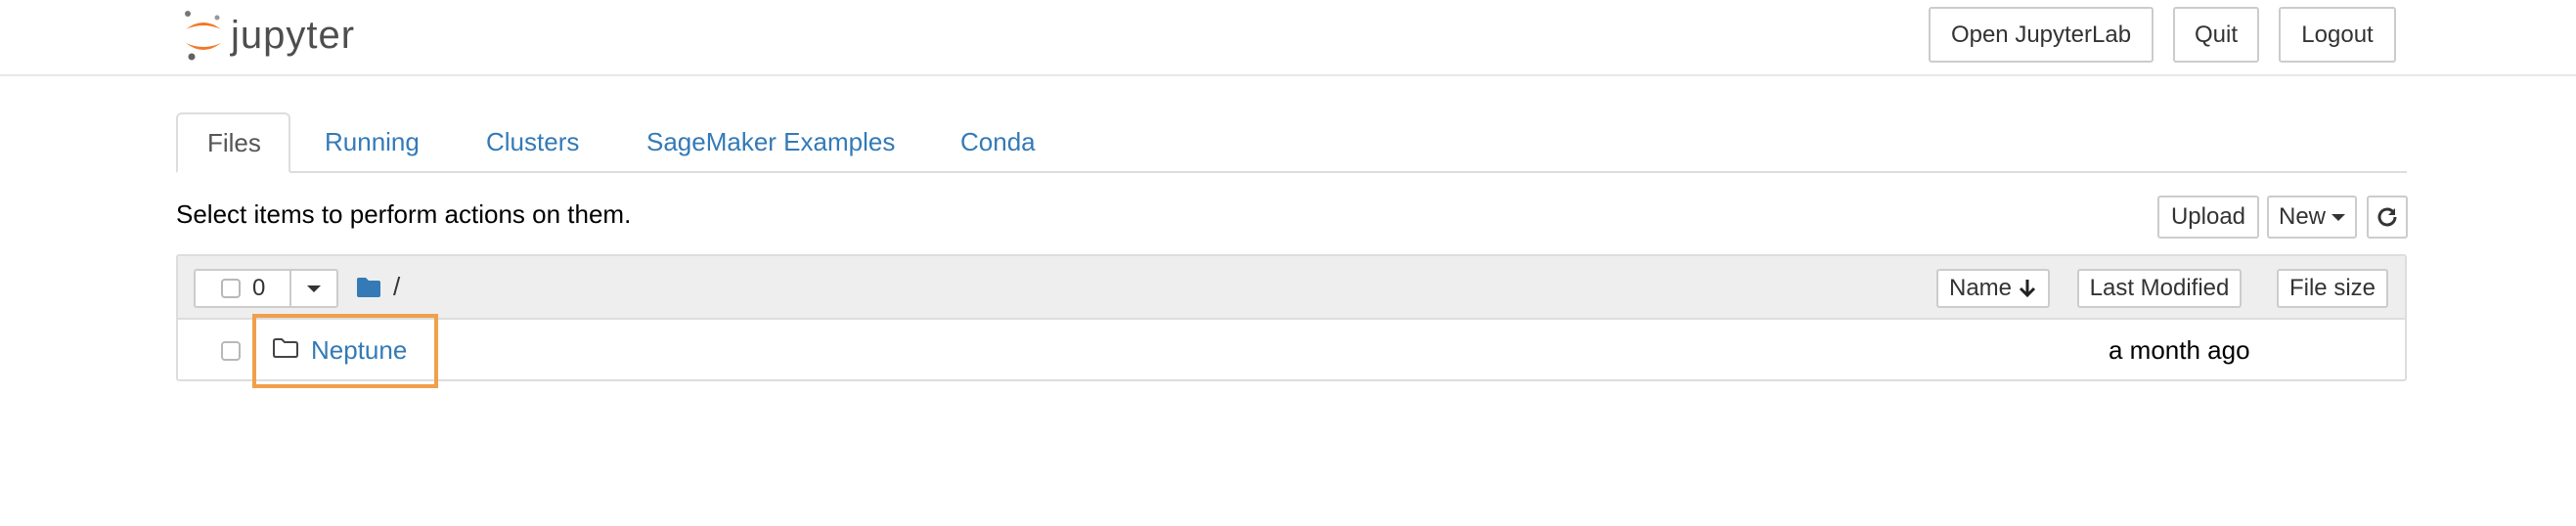 This screenshot has height=526, width=2576. What do you see at coordinates (242, 288) in the screenshot?
I see `select-all-control: 0` at bounding box center [242, 288].